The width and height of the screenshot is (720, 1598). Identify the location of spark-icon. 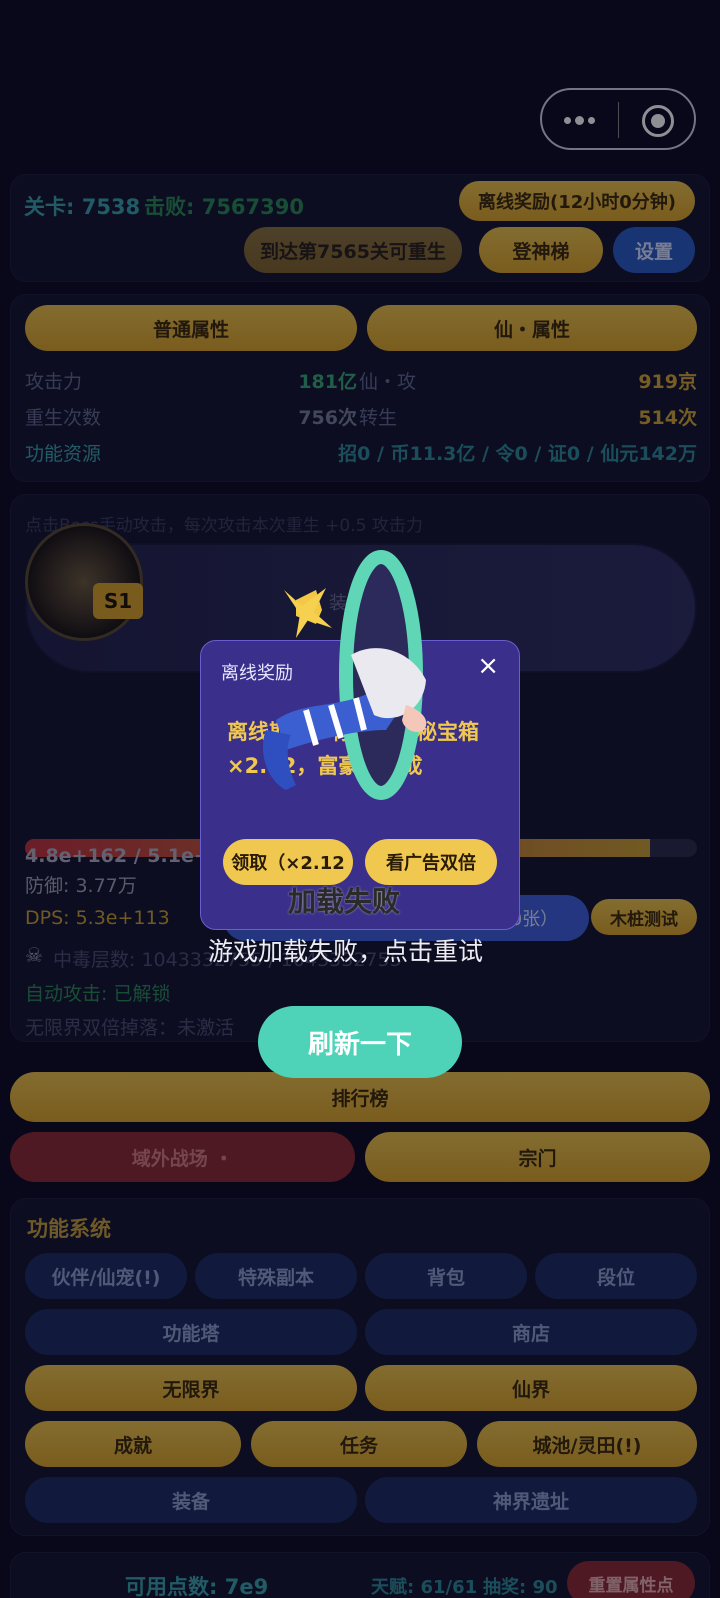
(308, 613).